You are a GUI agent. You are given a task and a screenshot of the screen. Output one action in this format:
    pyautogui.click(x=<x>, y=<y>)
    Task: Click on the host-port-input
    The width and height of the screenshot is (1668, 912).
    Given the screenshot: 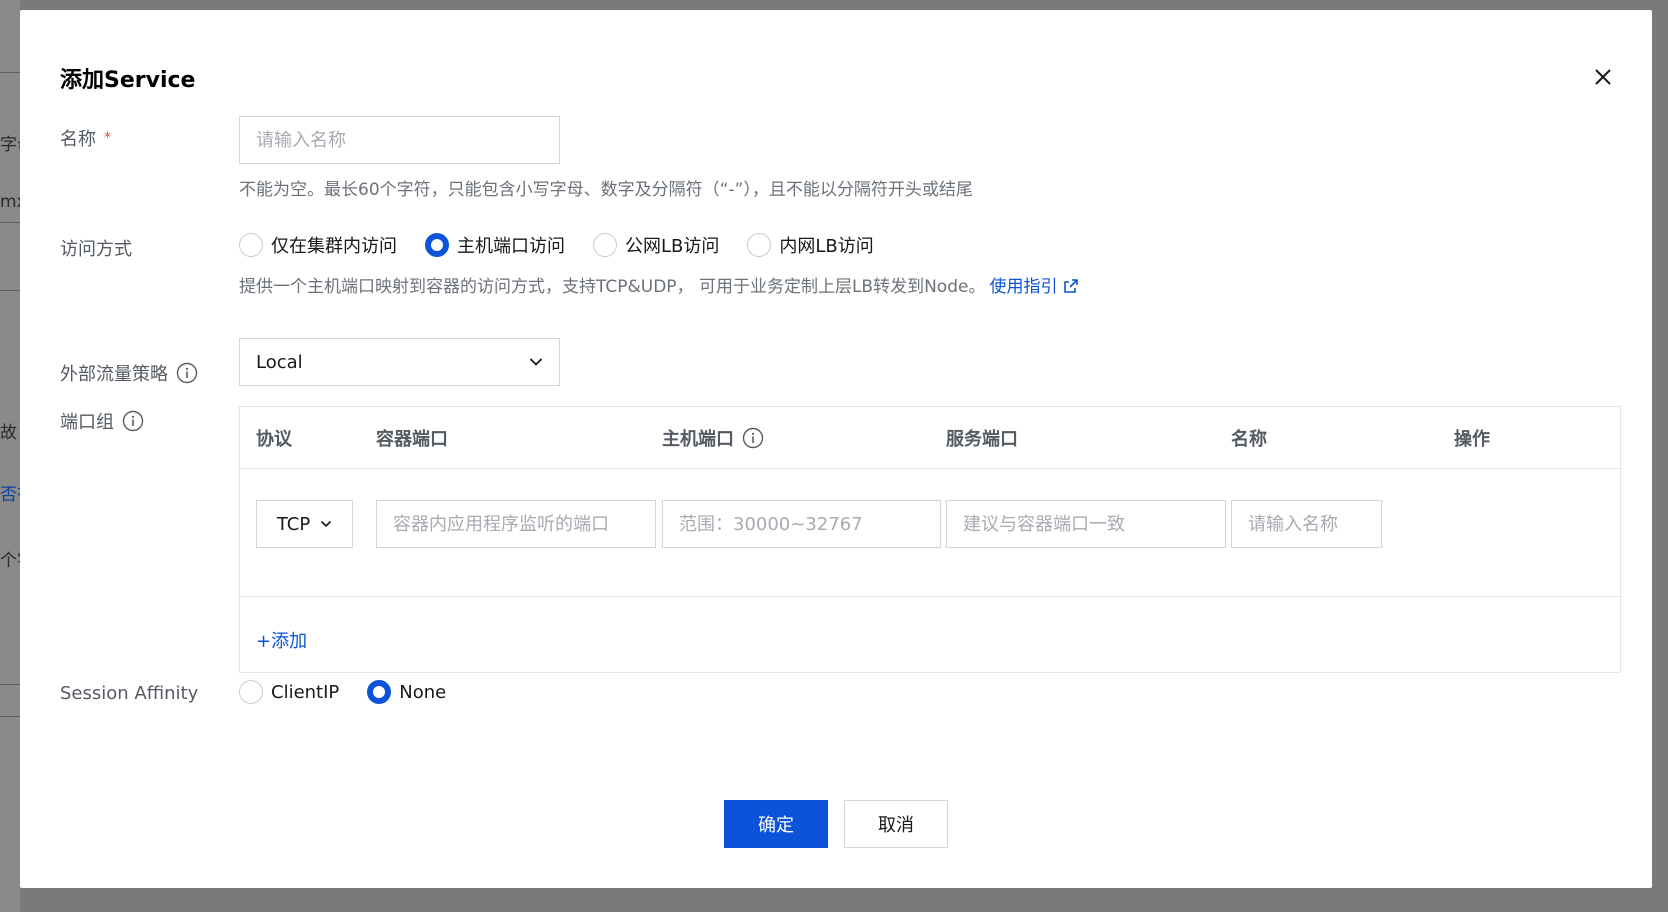 What is the action you would take?
    pyautogui.click(x=801, y=524)
    